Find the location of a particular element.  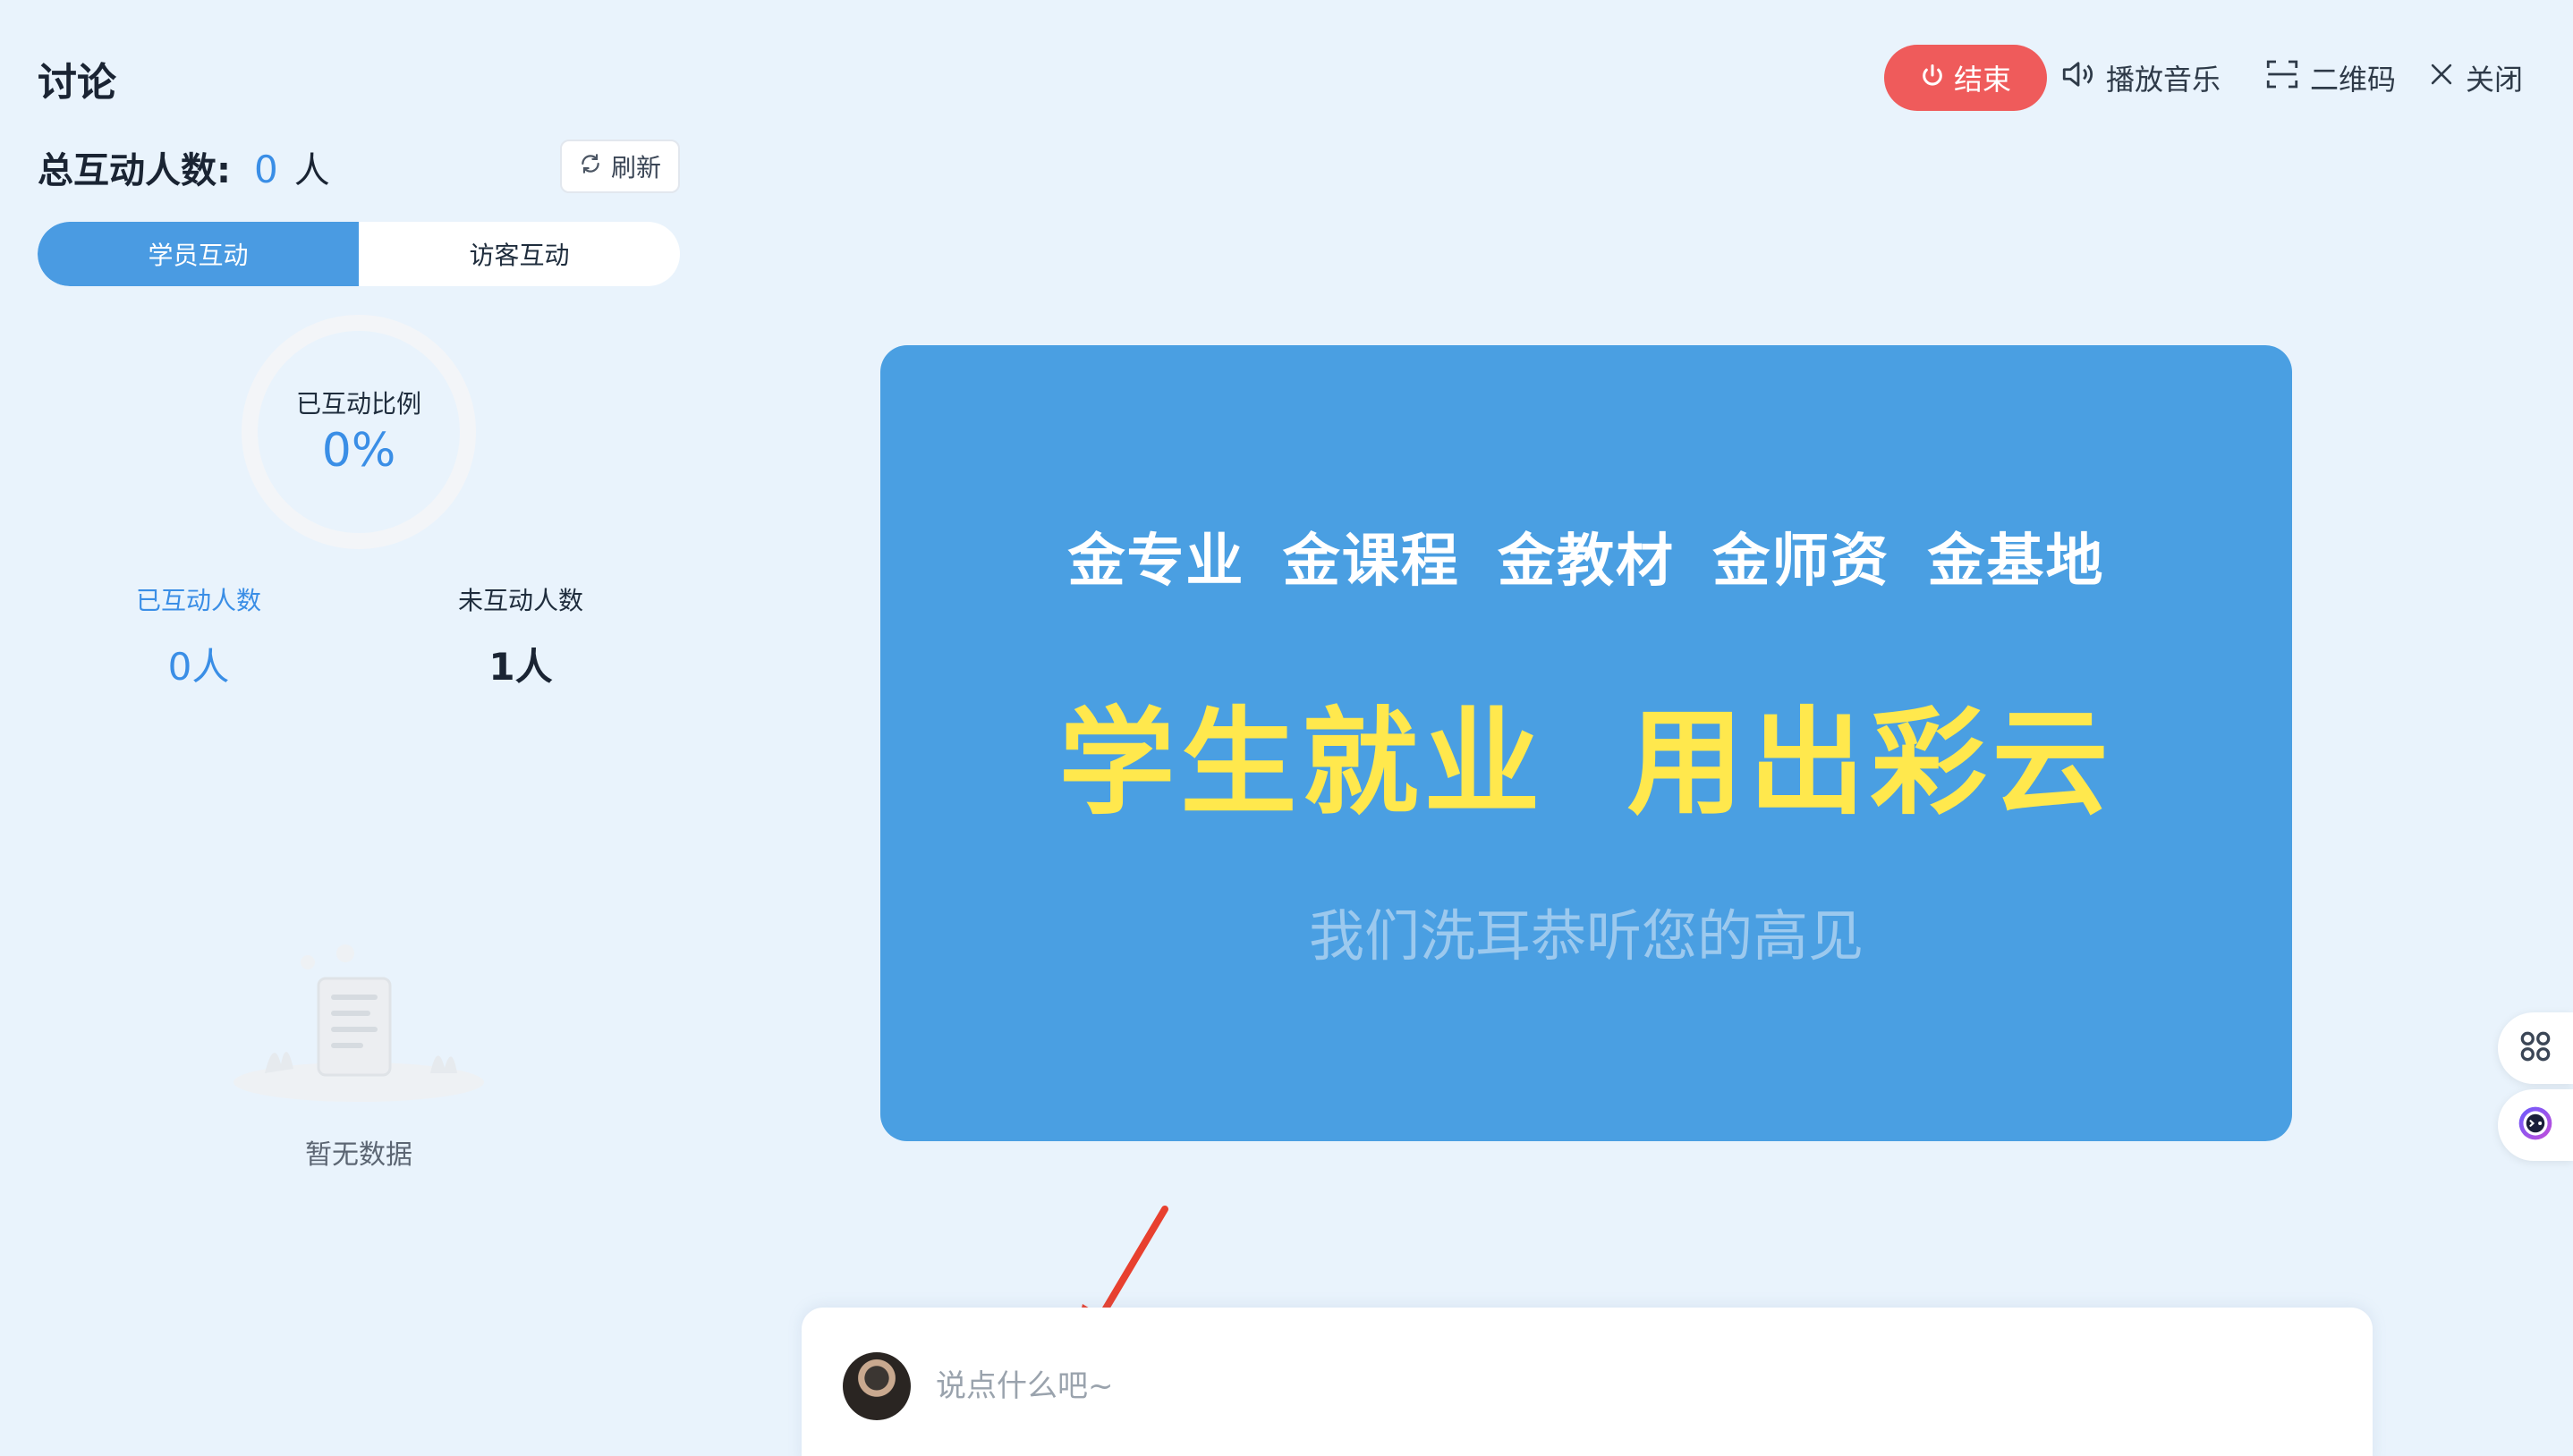

qr-code-label: 二维码 is located at coordinates (2353, 80).